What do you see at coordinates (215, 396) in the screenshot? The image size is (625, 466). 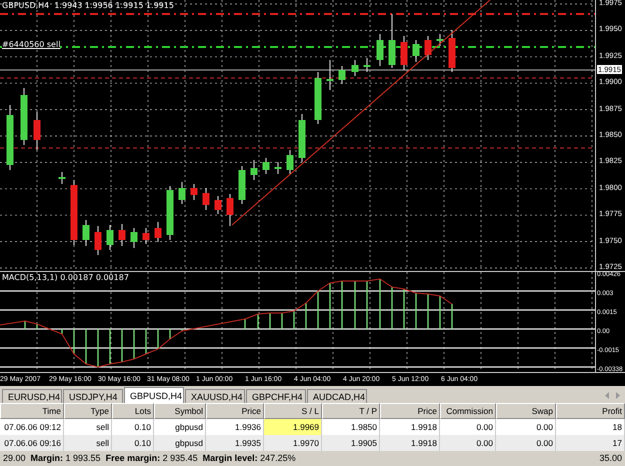 I see `chart-tab: XAUUSD,H4` at bounding box center [215, 396].